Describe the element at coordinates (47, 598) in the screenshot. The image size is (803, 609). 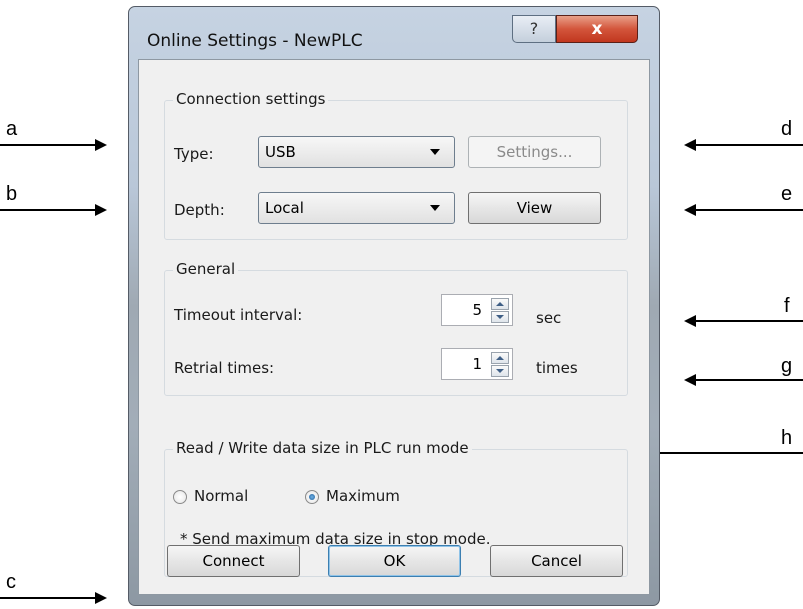
I see `callout-line-c` at that location.